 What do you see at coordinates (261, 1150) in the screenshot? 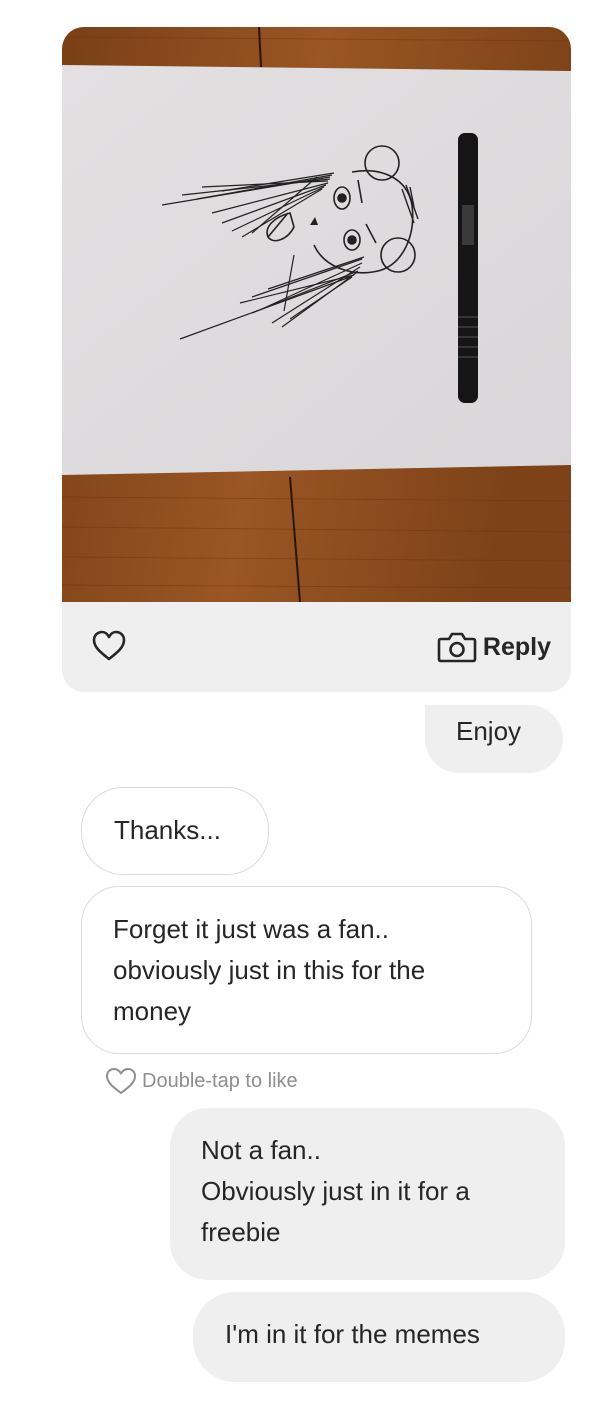
I see `message-text-line: Not a fan..` at bounding box center [261, 1150].